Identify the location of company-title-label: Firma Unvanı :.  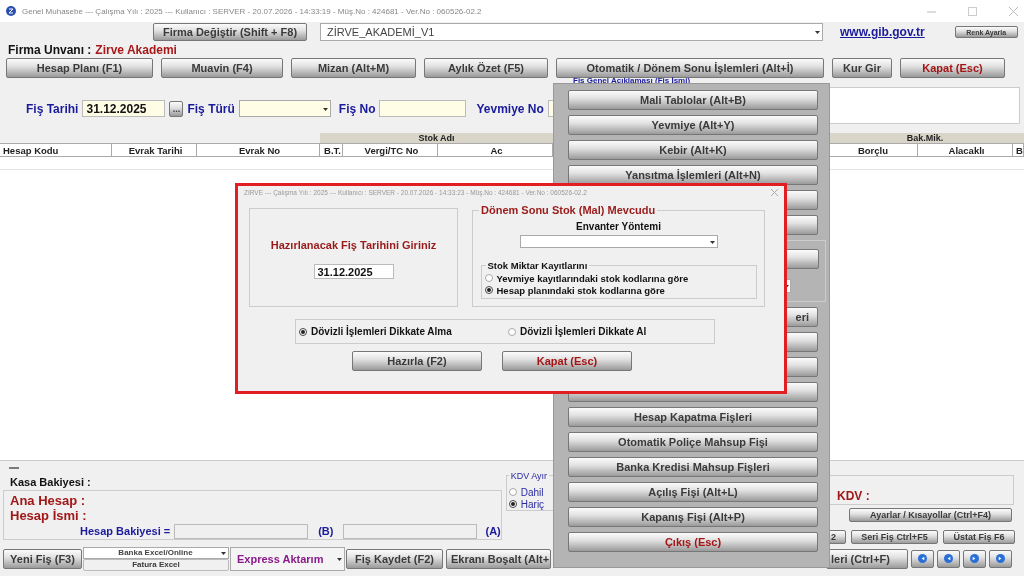
(50, 49).